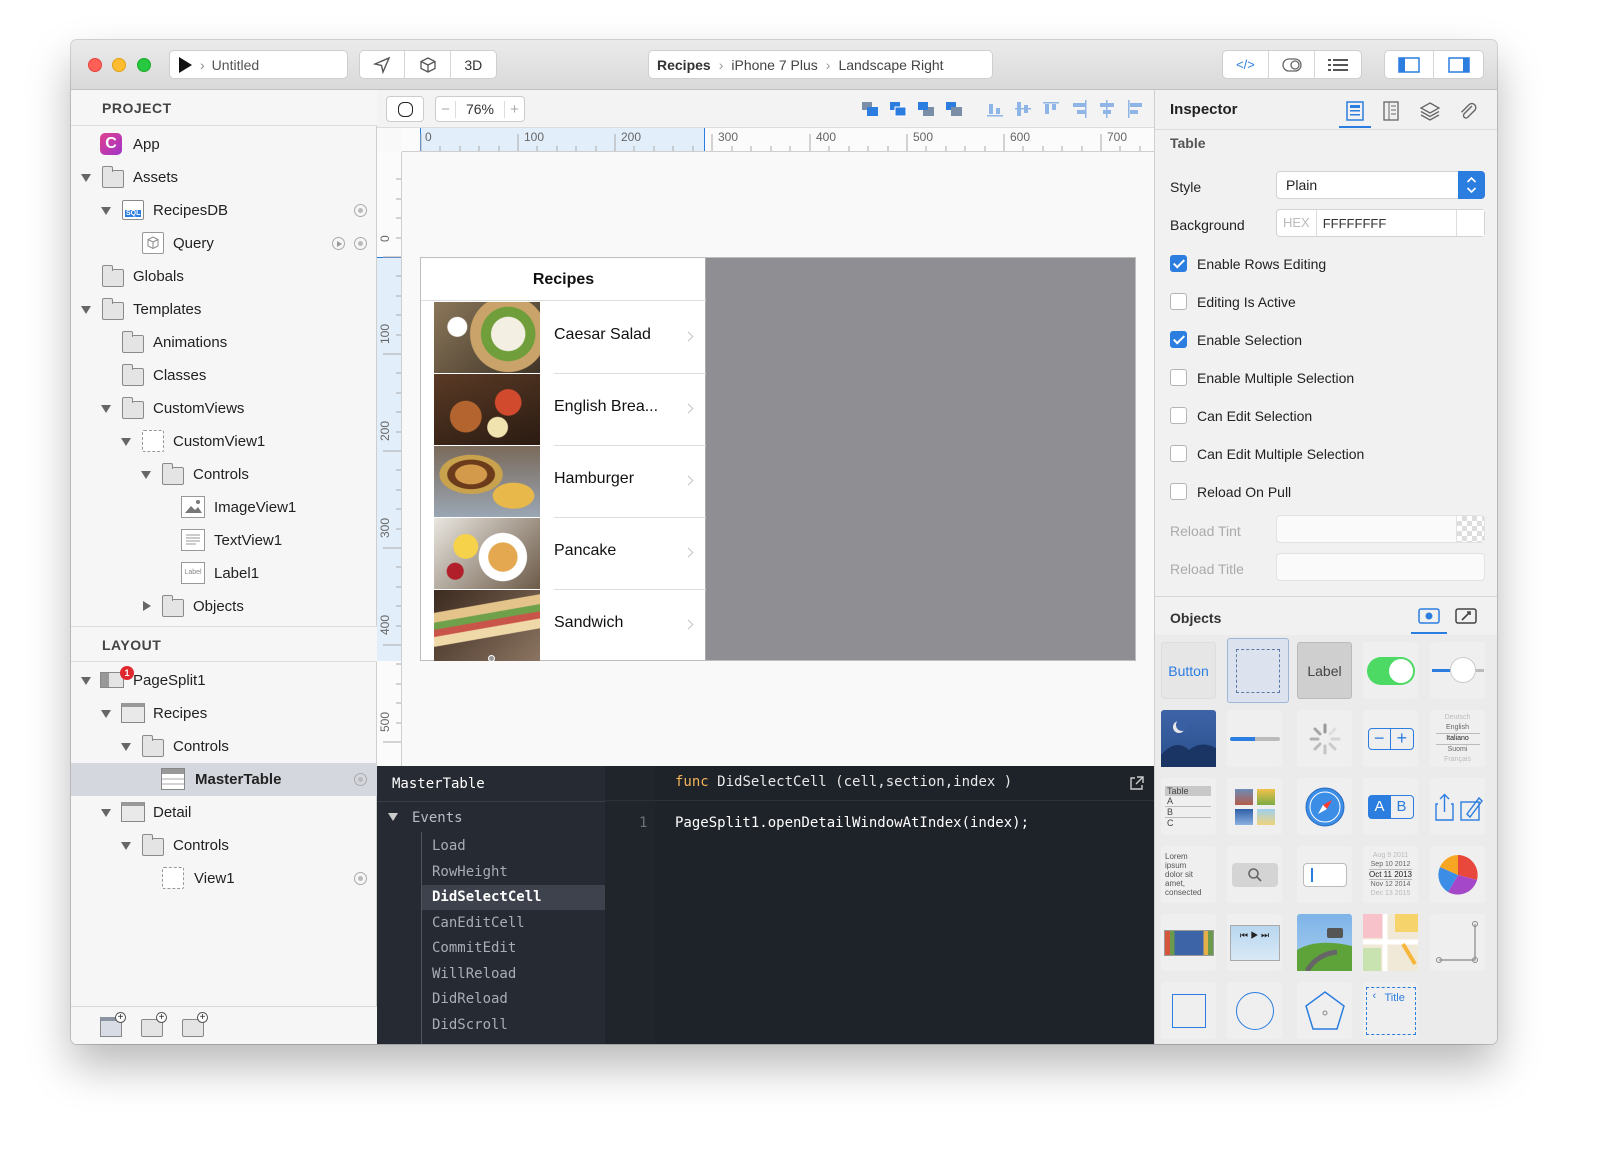  What do you see at coordinates (1324, 670) in the screenshot?
I see `object-label: Label` at bounding box center [1324, 670].